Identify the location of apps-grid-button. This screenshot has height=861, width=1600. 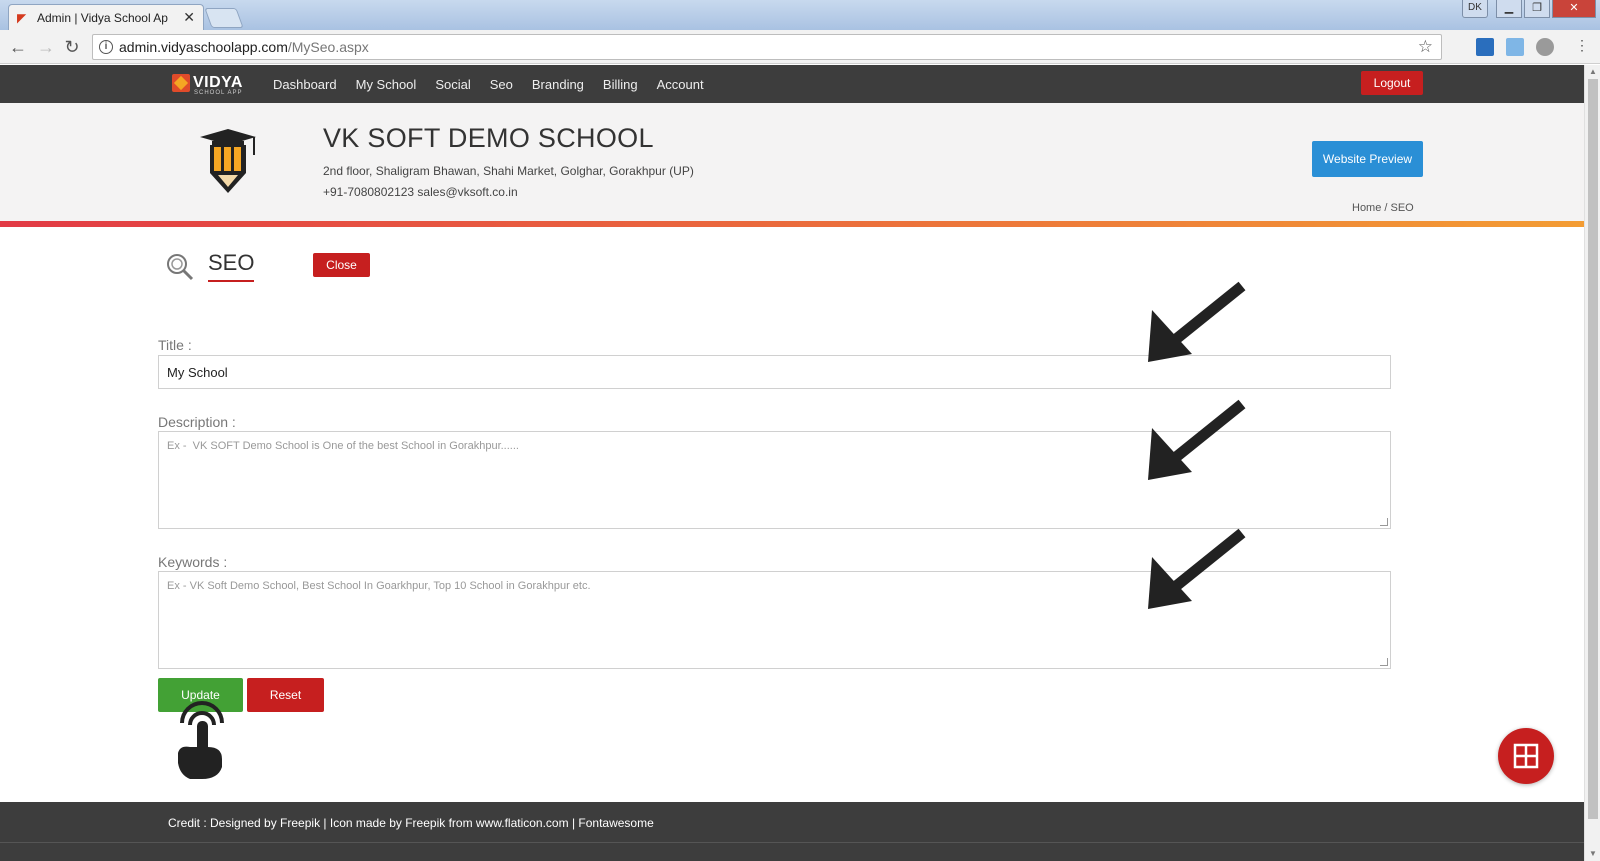
(1526, 756).